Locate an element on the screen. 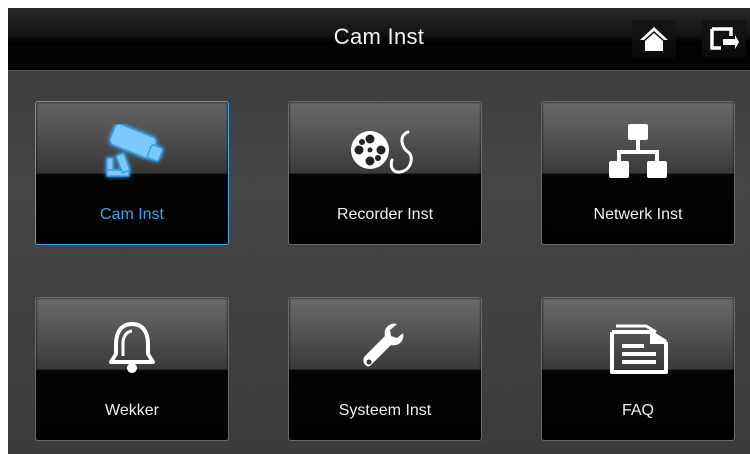 The width and height of the screenshot is (750, 454). tile-systeem-inst: Systeem Inst is located at coordinates (385, 369).